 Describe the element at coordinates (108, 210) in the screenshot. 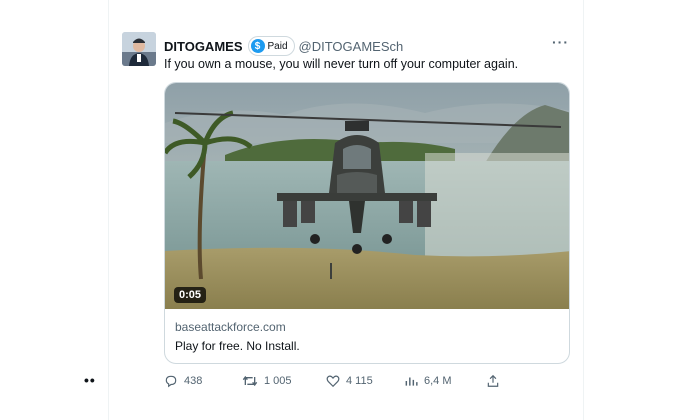

I see `timeline-left-border` at that location.